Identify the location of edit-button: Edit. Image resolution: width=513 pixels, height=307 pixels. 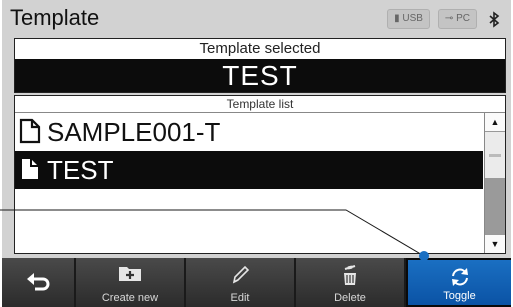
(241, 282).